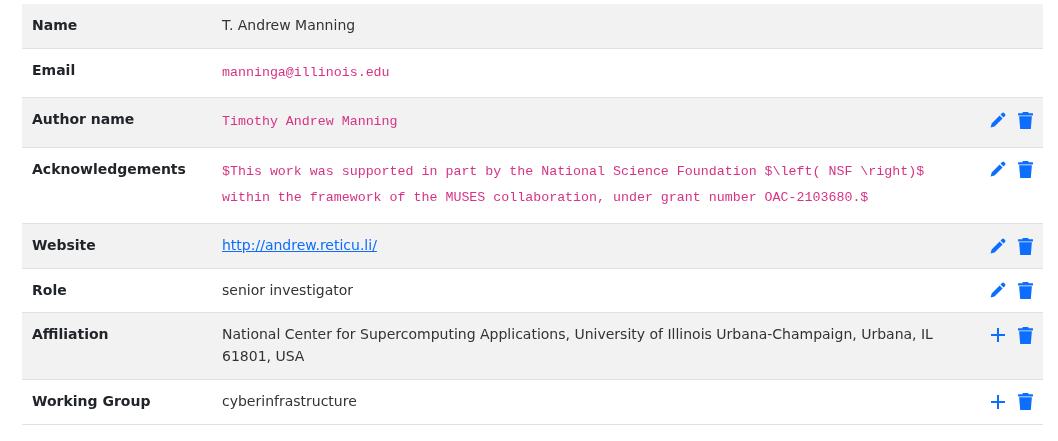  I want to click on field-label: Website, so click(64, 245).